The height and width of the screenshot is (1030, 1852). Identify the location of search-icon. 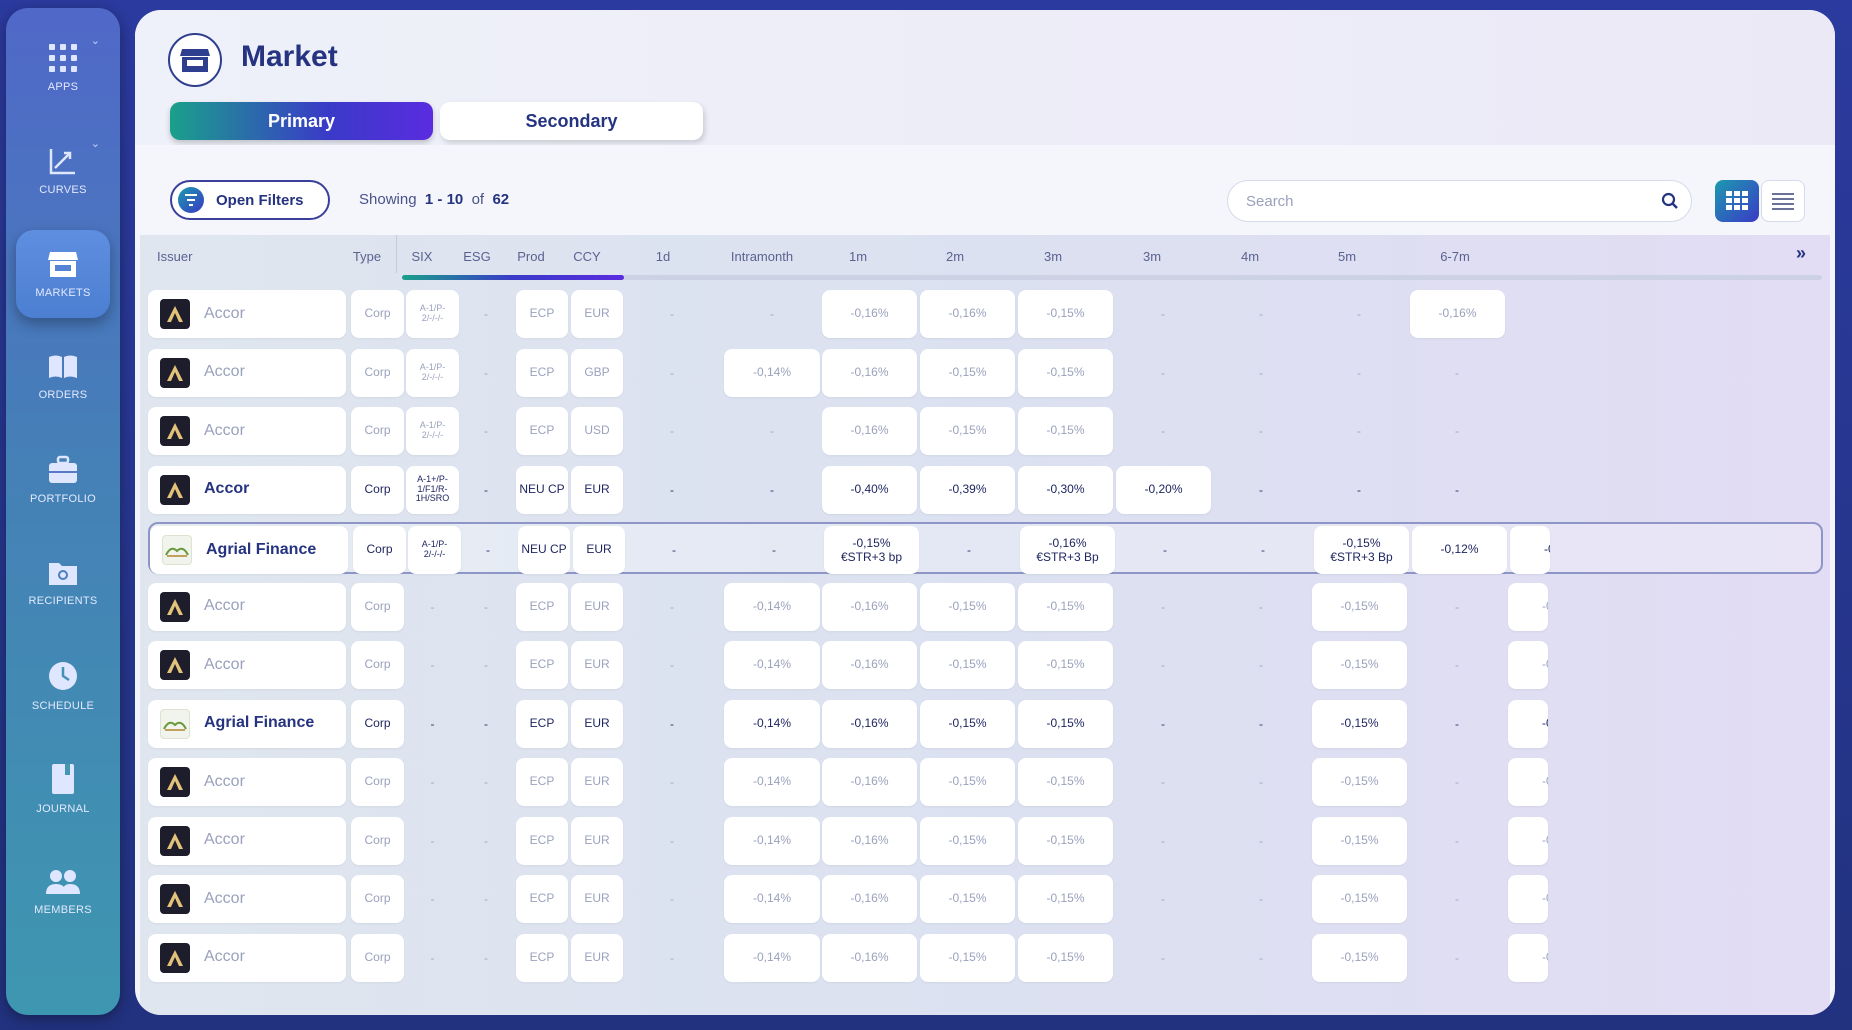
(1670, 201).